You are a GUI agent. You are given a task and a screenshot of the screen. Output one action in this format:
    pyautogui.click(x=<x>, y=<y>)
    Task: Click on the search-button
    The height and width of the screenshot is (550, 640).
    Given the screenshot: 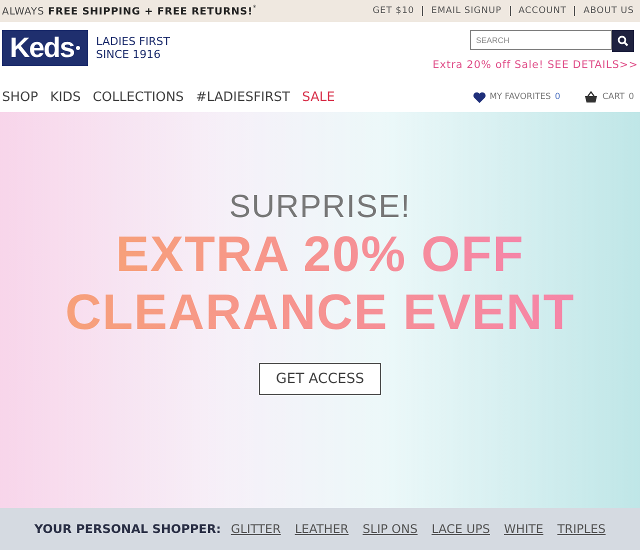 What is the action you would take?
    pyautogui.click(x=623, y=41)
    